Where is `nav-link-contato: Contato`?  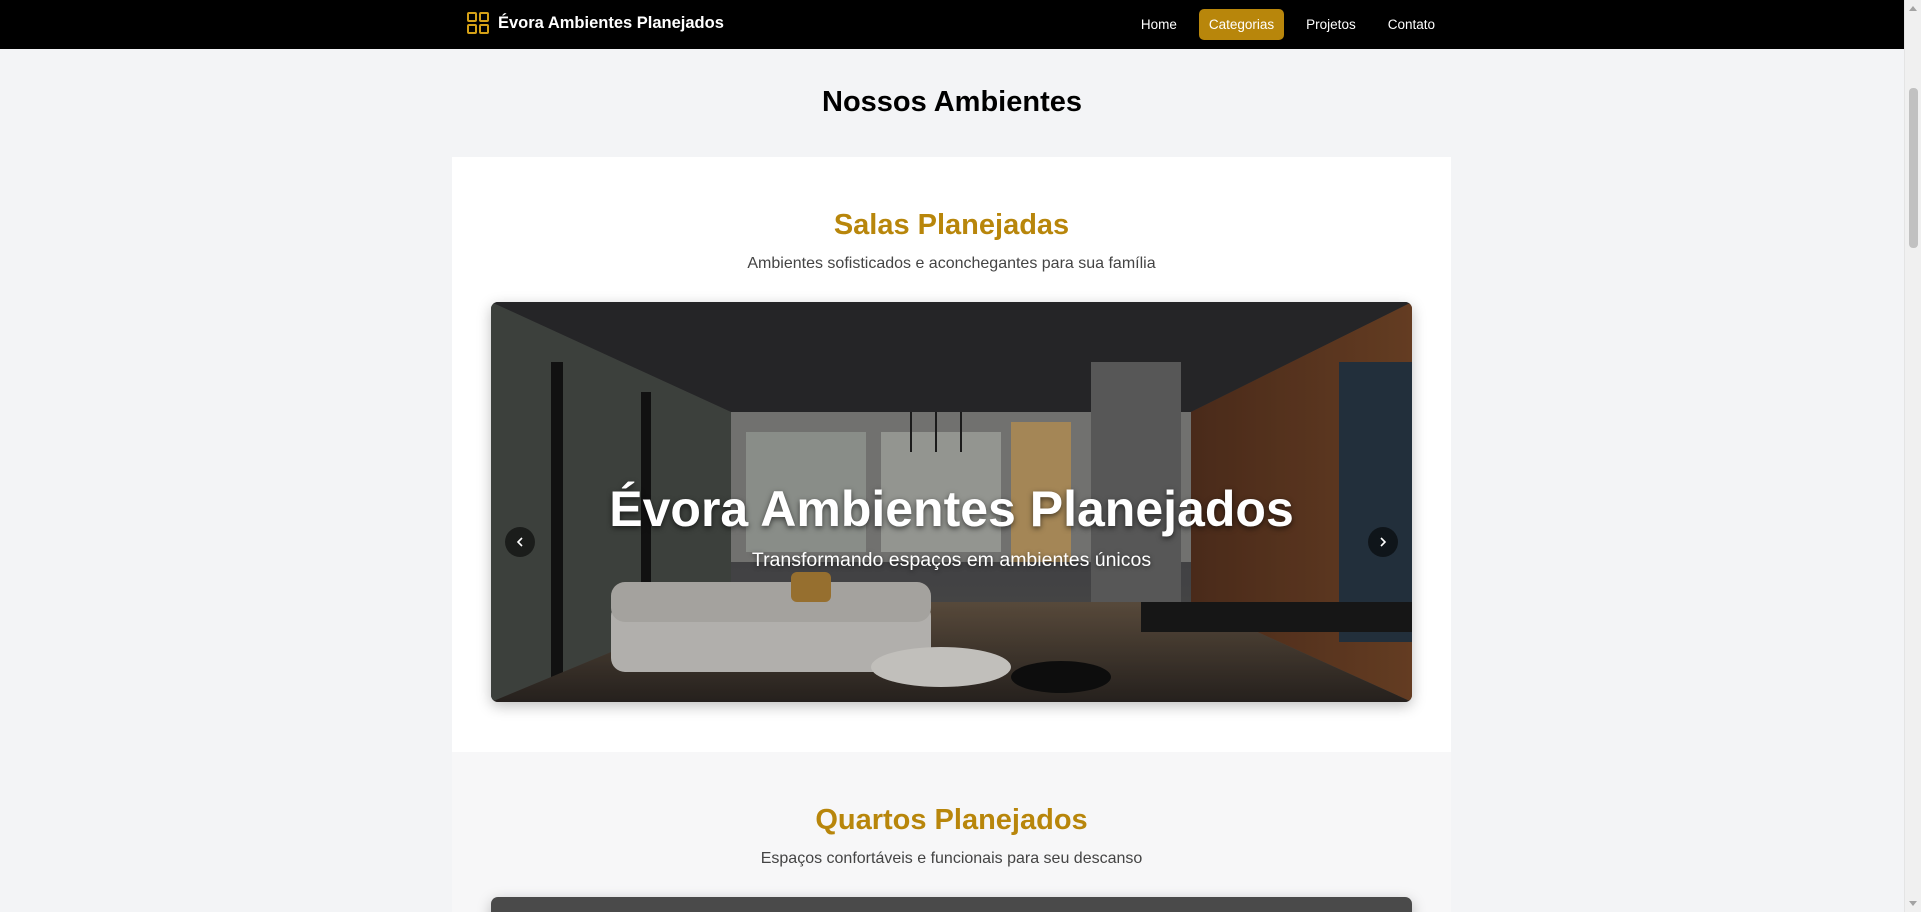
nav-link-contato: Contato is located at coordinates (1411, 24).